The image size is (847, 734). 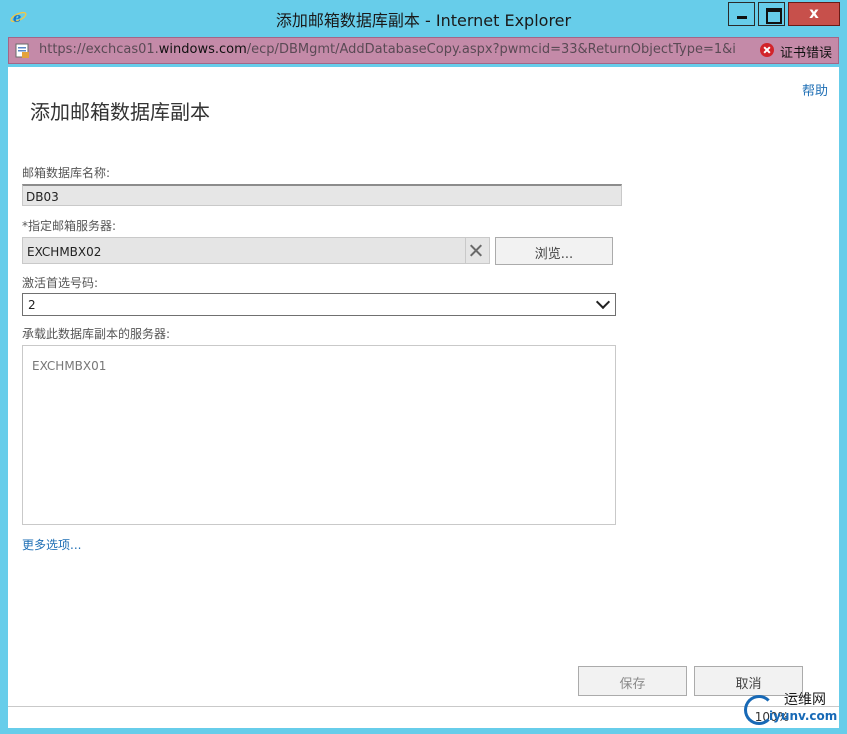 What do you see at coordinates (805, 700) in the screenshot?
I see `watermark-line1: 运维网` at bounding box center [805, 700].